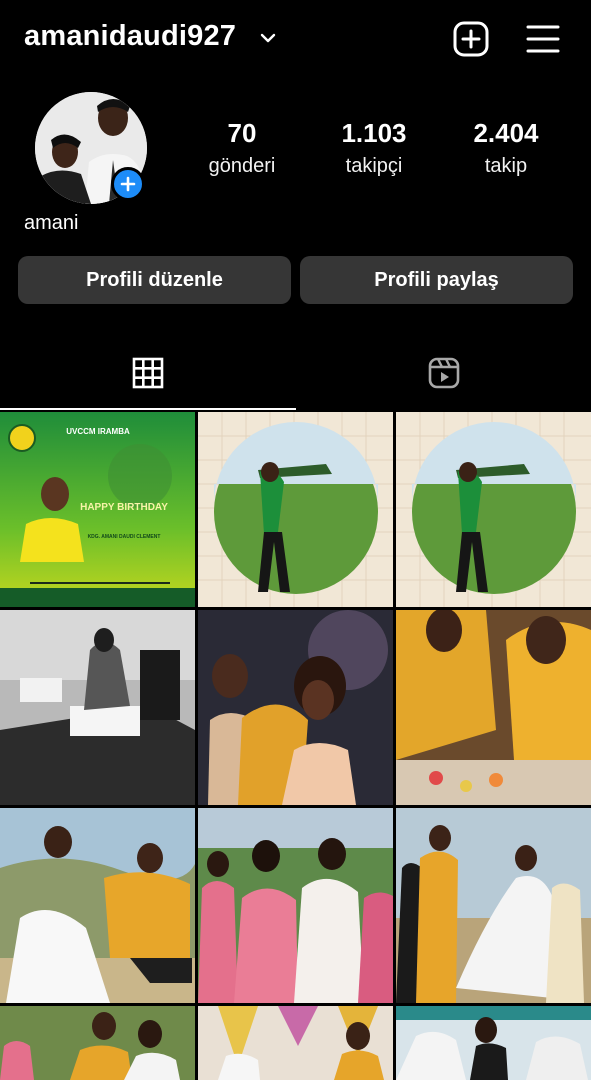 Image resolution: width=591 pixels, height=1080 pixels. Describe the element at coordinates (98, 431) in the screenshot. I see `post-title-text: UVCCM IRAMBA` at that location.